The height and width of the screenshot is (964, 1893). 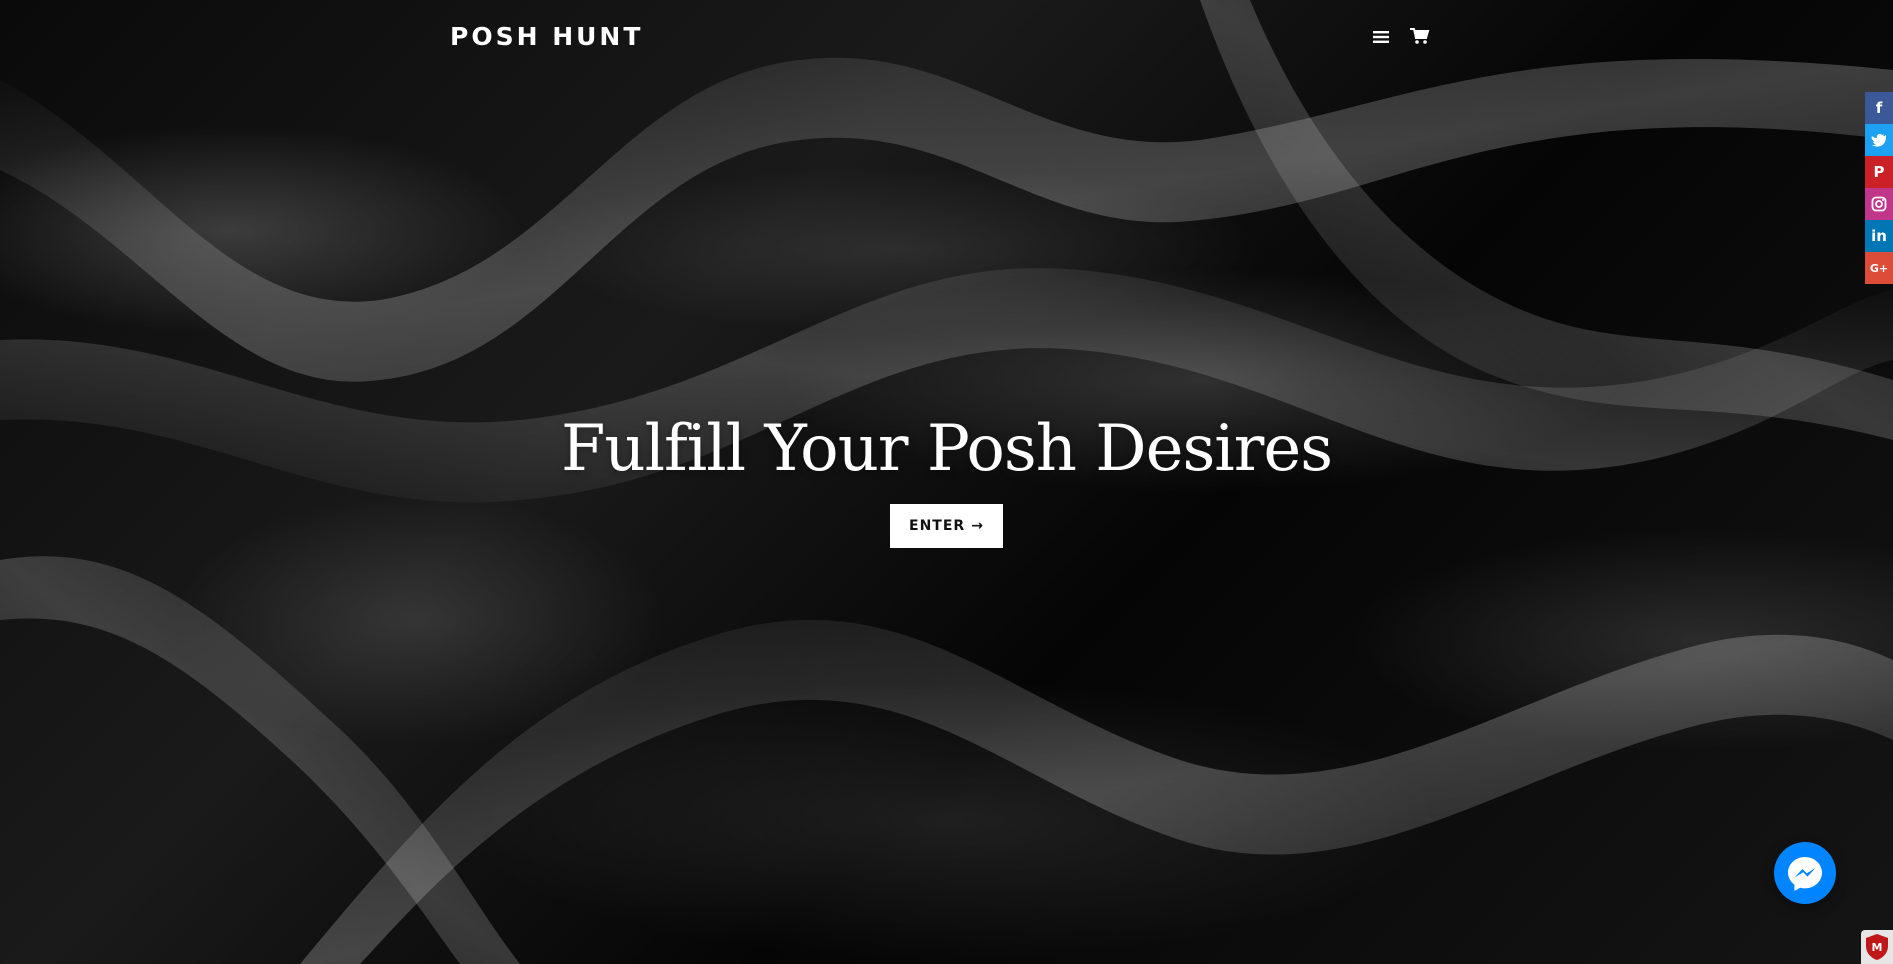 I want to click on hamburger-menu-icon, so click(x=1381, y=37).